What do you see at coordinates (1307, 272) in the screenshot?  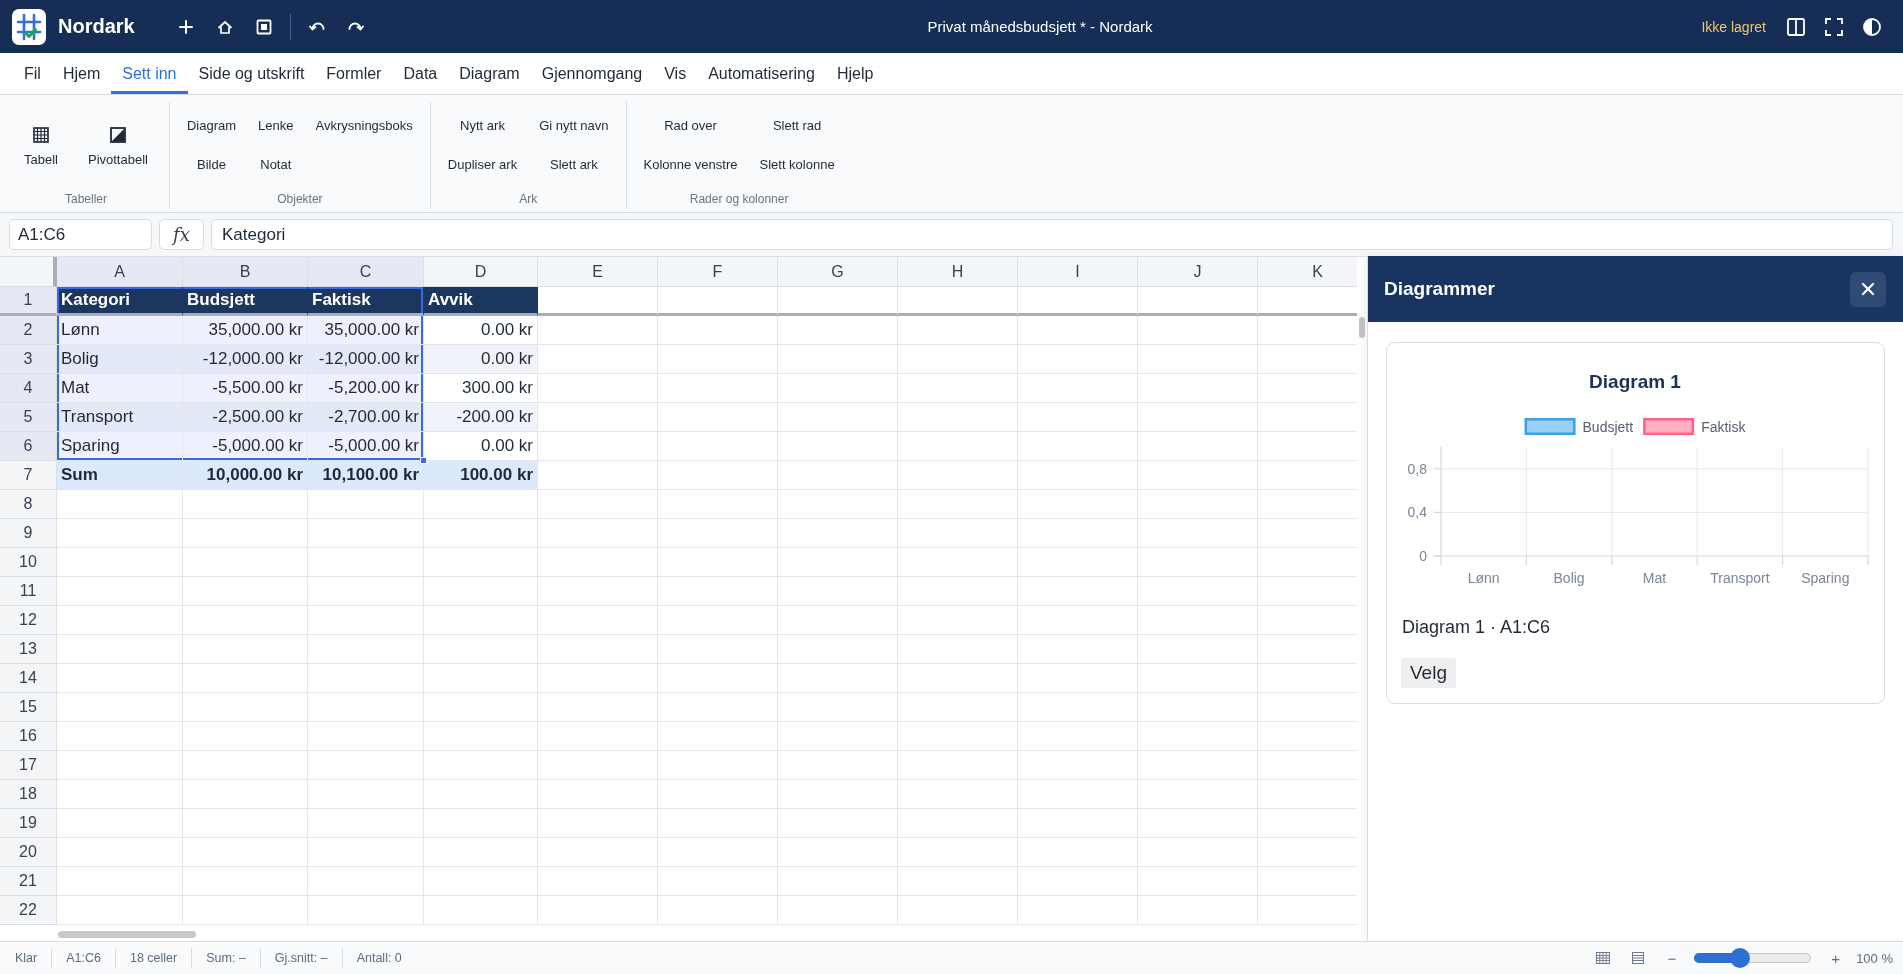 I see `column-header: K` at bounding box center [1307, 272].